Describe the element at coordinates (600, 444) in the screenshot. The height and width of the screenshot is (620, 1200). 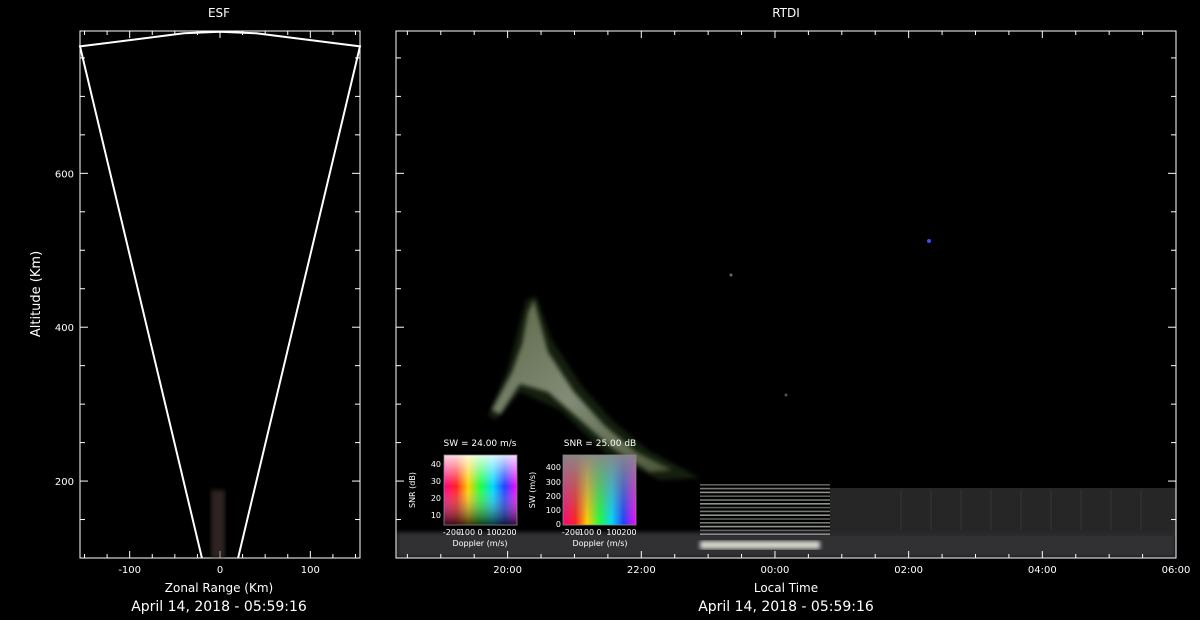
I see `legend-2-title: SNR = 25.00 dB` at that location.